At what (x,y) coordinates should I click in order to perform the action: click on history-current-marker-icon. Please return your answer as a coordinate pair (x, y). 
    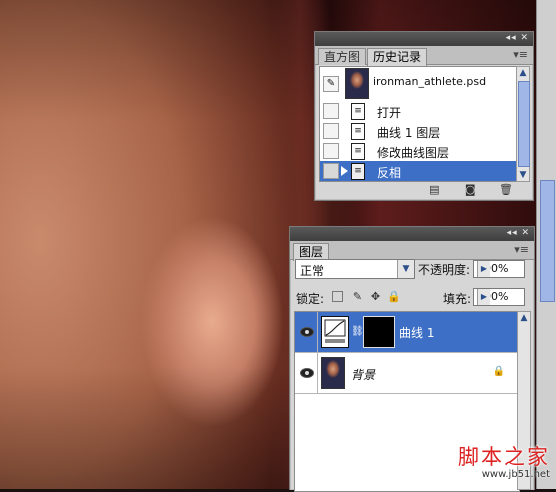
    Looking at the image, I should click on (344, 171).